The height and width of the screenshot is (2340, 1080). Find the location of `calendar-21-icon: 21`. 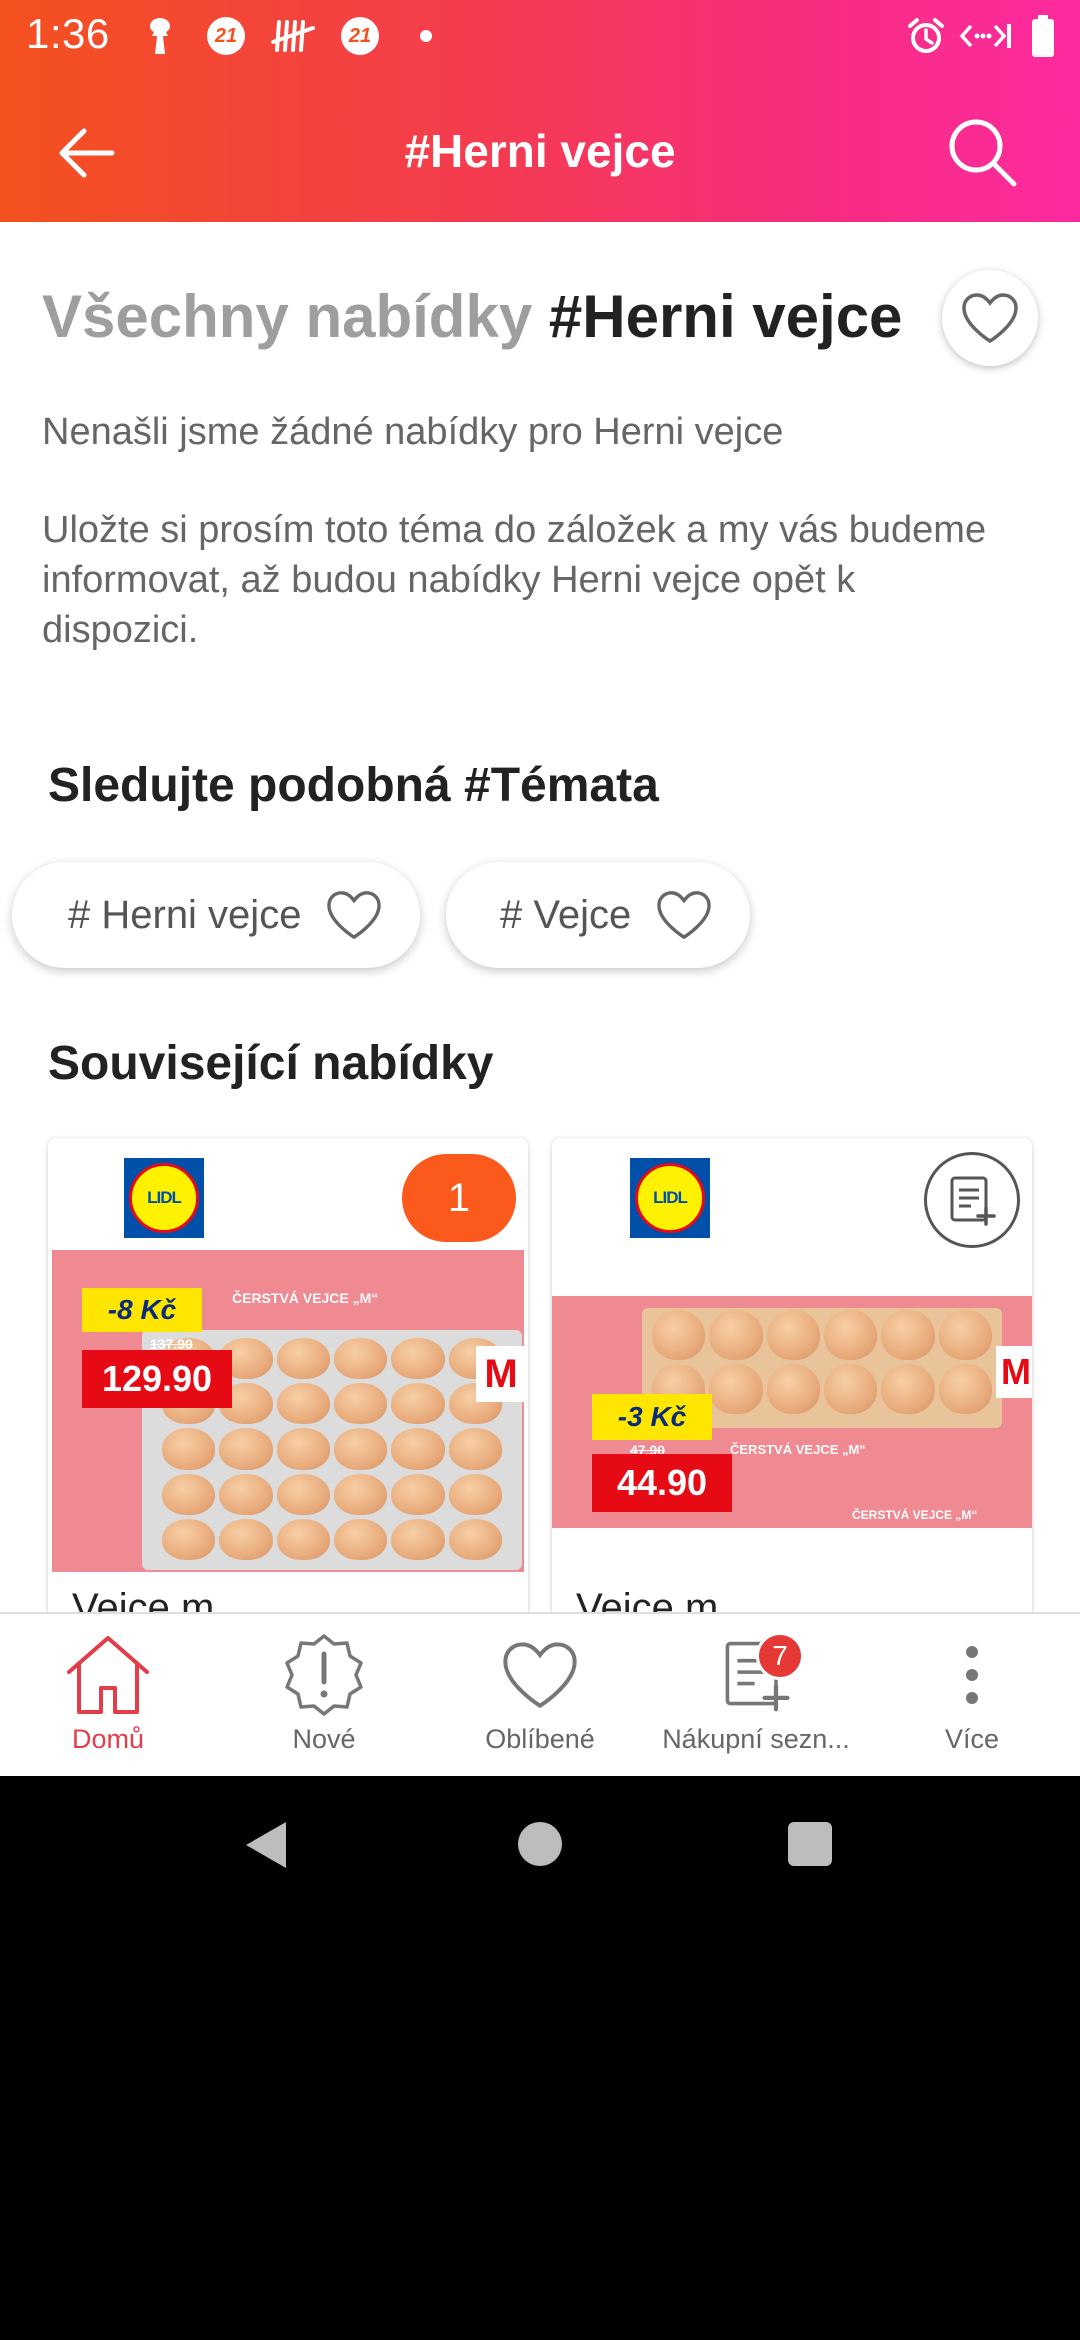

calendar-21-icon: 21 is located at coordinates (226, 36).